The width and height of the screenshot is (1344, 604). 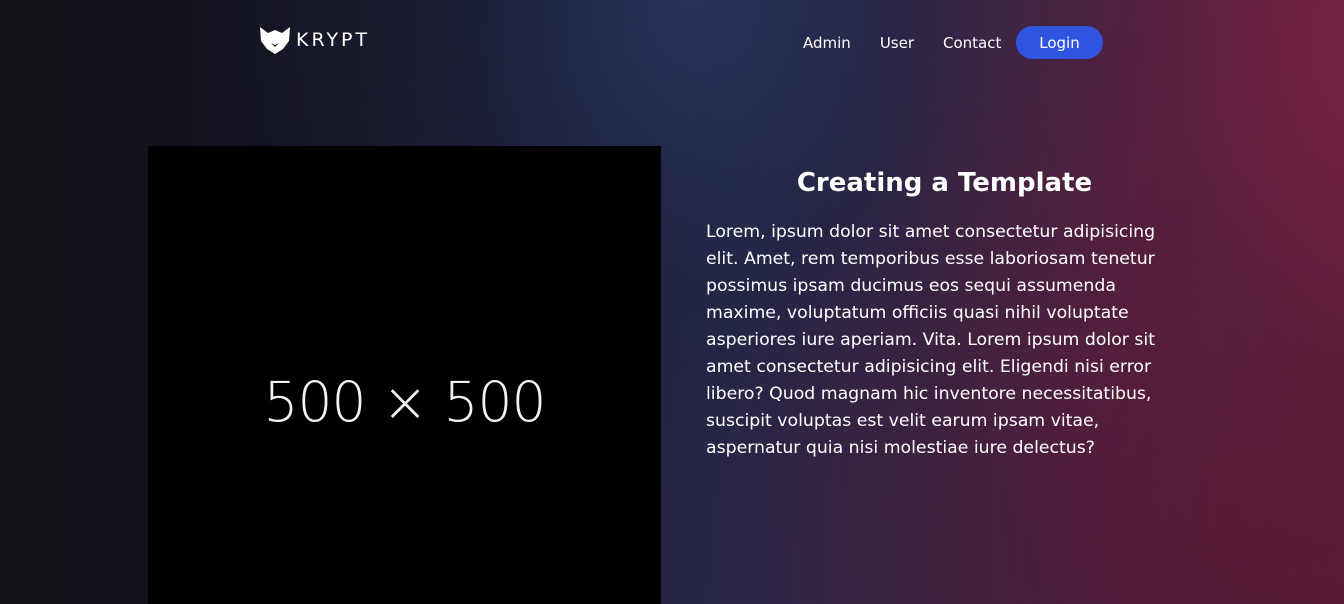 What do you see at coordinates (404, 402) in the screenshot?
I see `image-placeholder-label: 500 × 500` at bounding box center [404, 402].